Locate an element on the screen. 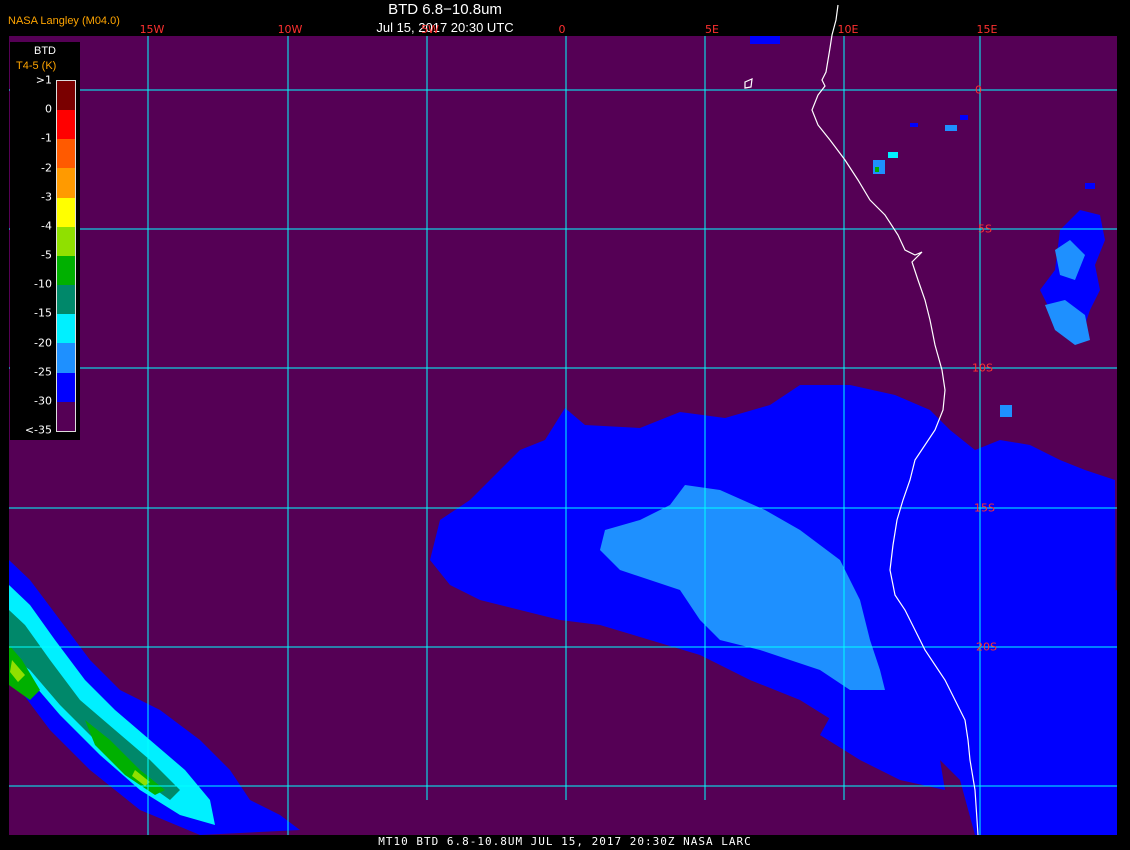  lat-label: 20S is located at coordinates (986, 647).